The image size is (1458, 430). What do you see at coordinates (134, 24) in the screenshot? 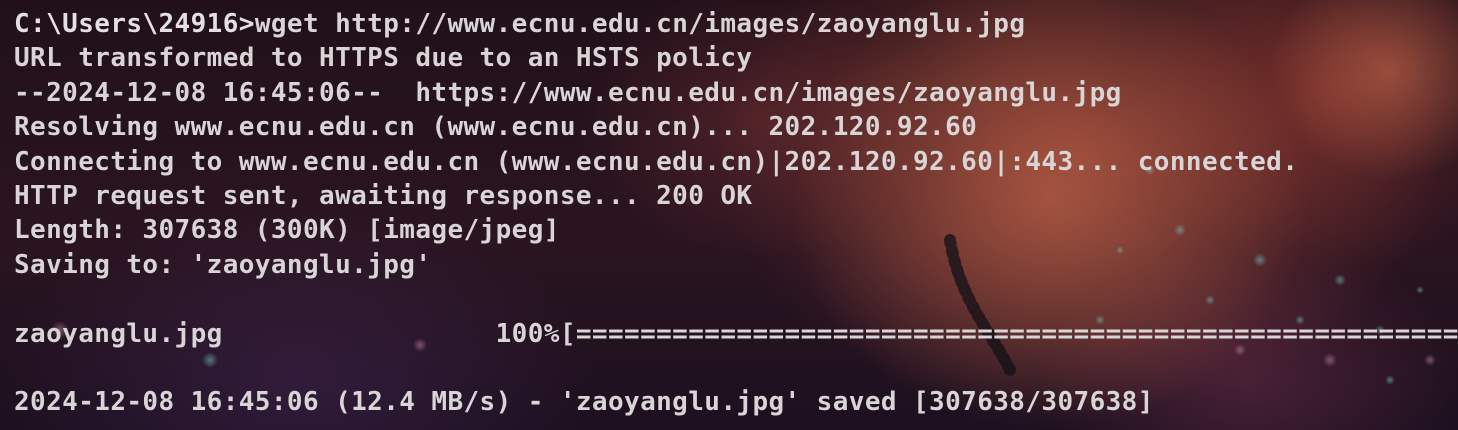
I see `shell-prompt: C:\Users\24916>` at bounding box center [134, 24].